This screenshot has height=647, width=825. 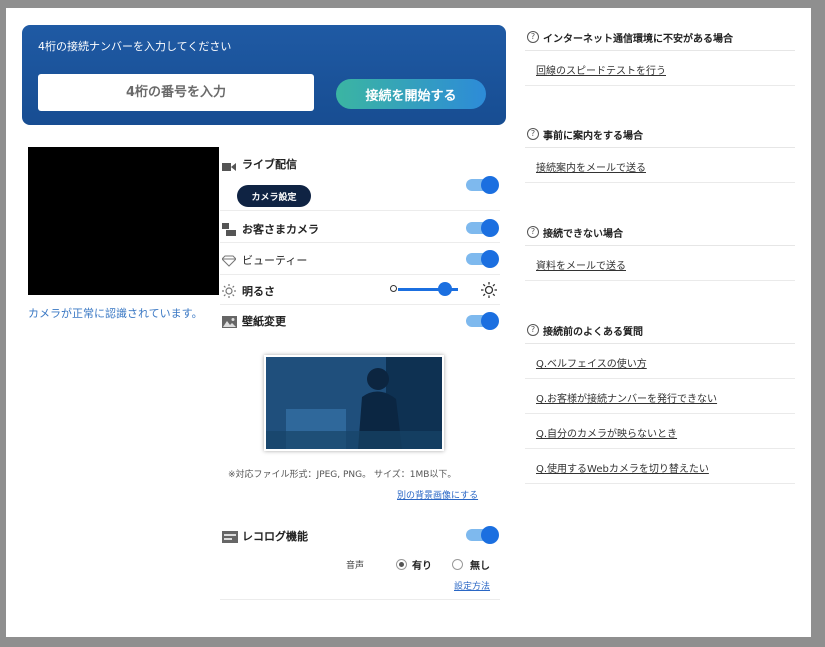 I want to click on audio-label: 音声, so click(x=355, y=566).